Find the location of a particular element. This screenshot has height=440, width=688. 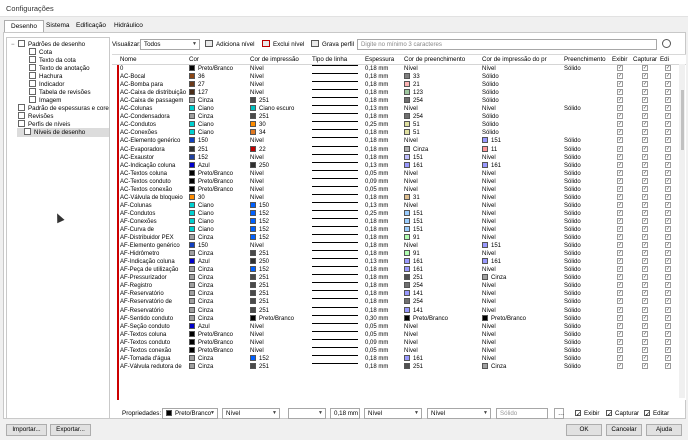

edit-checkbox: ✓ Editar is located at coordinates (656, 414).